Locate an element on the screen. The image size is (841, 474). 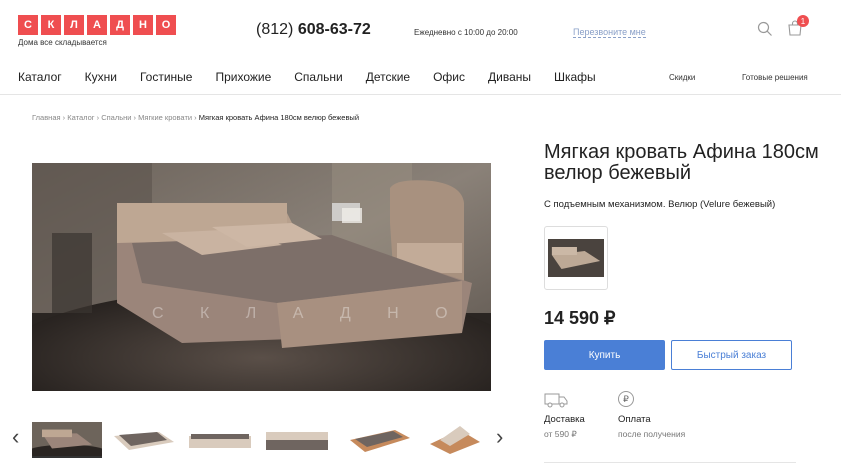
logo-letter: Д is located at coordinates (120, 25).